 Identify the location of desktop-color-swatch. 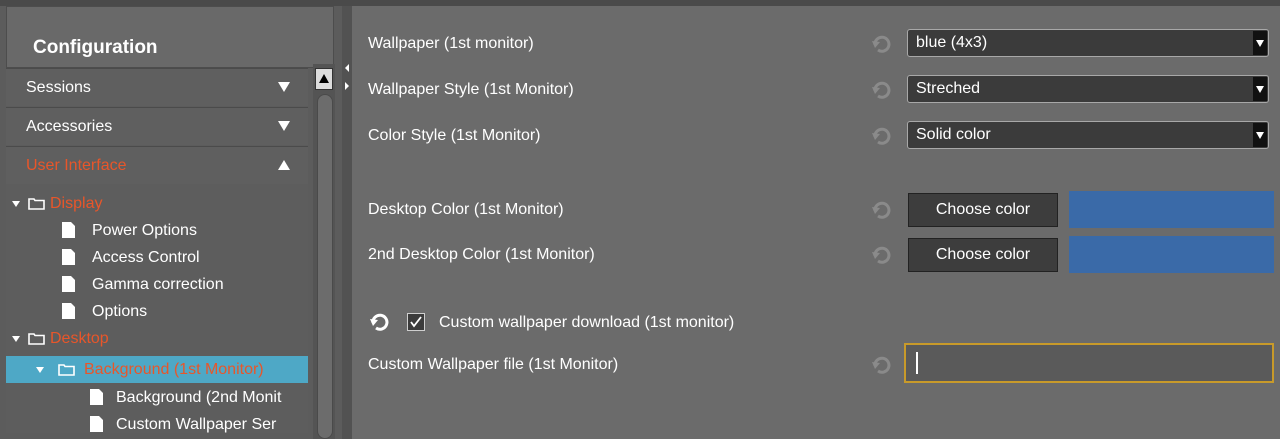
(1171, 209).